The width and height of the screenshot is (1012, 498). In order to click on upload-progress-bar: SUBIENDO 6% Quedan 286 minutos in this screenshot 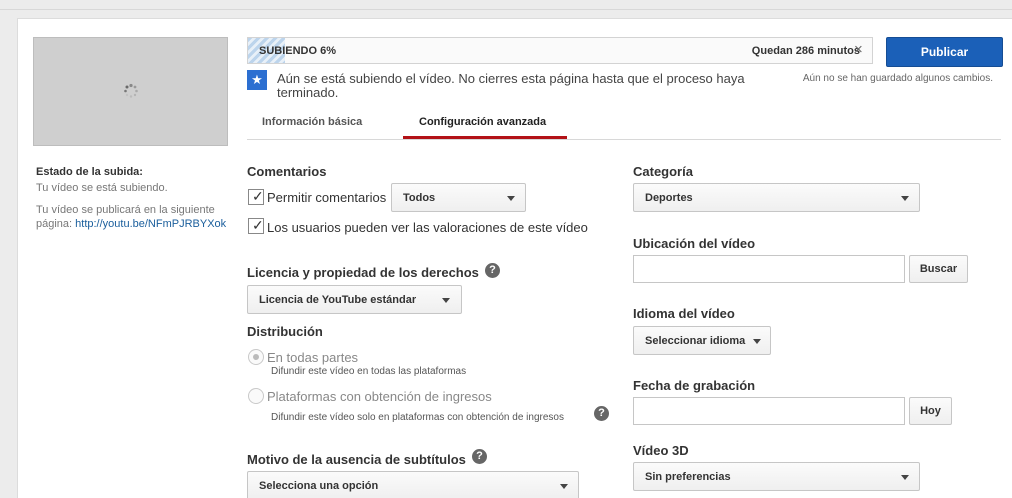, I will do `click(560, 50)`.